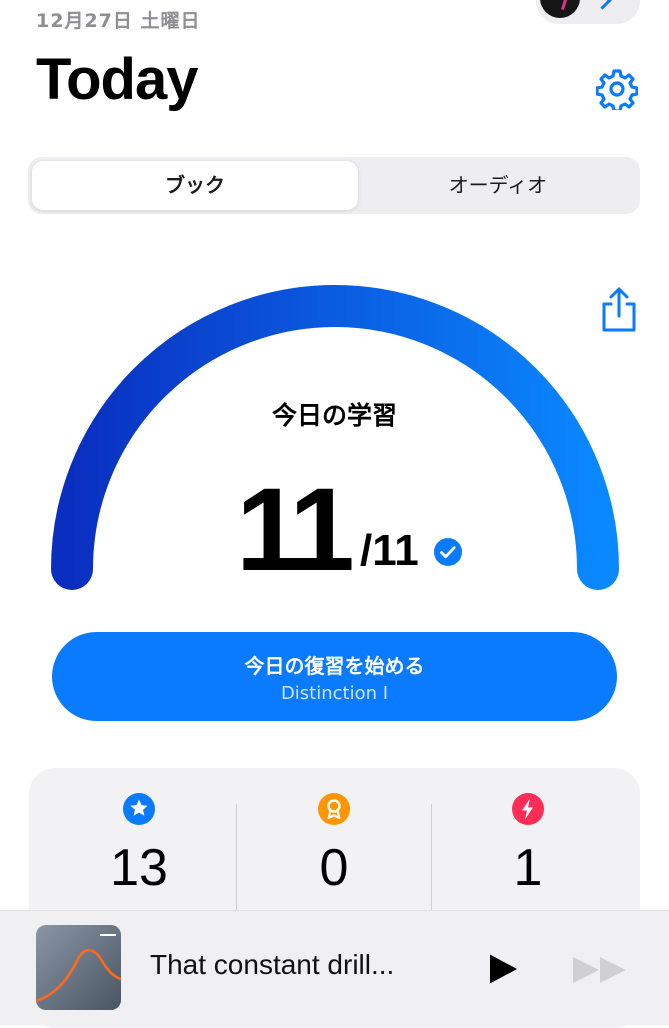 The height and width of the screenshot is (1028, 669). What do you see at coordinates (389, 550) in the screenshot?
I see `progress-total: /11` at bounding box center [389, 550].